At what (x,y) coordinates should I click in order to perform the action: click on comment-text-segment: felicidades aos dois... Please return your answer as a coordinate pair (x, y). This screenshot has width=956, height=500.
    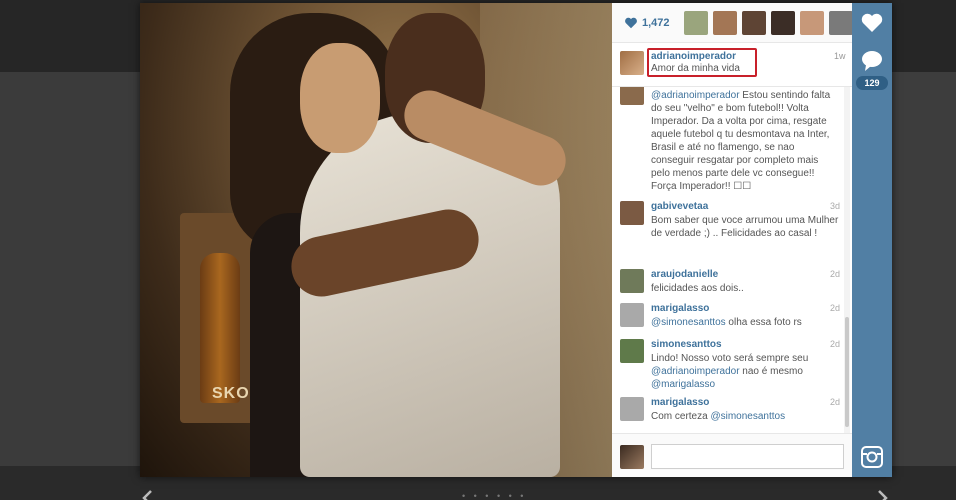
    Looking at the image, I should click on (697, 288).